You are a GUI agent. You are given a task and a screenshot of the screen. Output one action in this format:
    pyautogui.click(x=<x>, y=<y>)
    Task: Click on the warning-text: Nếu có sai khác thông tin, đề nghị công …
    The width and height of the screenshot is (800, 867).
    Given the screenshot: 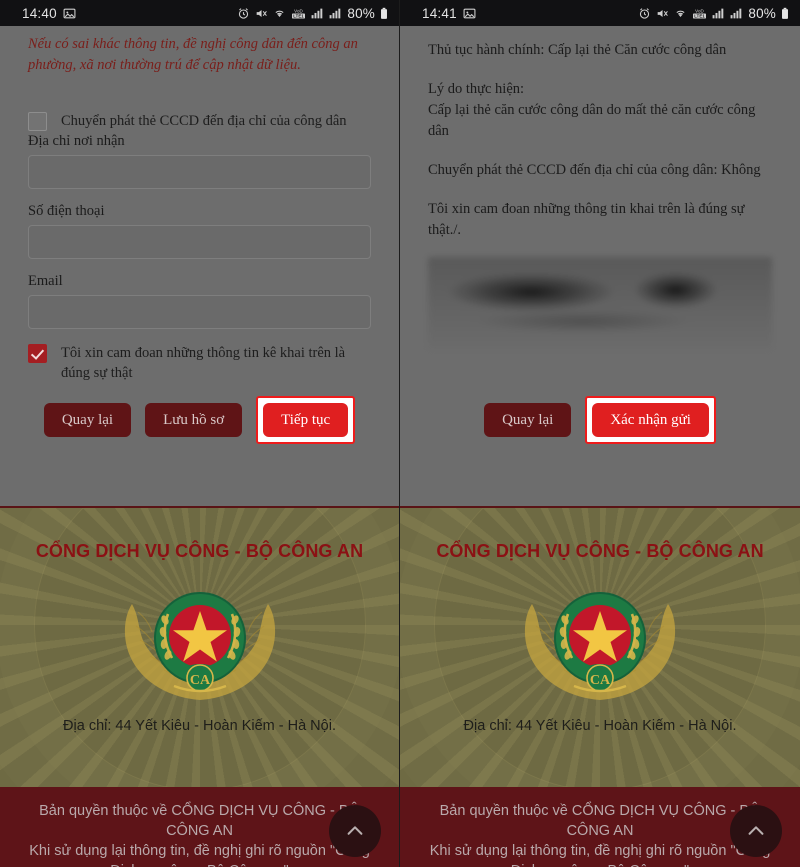 What is the action you would take?
    pyautogui.click(x=193, y=54)
    